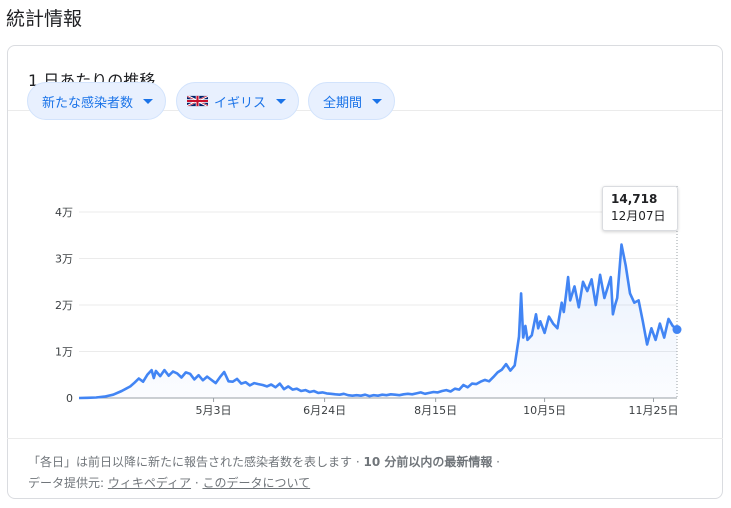 Image resolution: width=731 pixels, height=508 pixels. Describe the element at coordinates (68, 483) in the screenshot. I see `footer-source-label: データ提供元:` at that location.